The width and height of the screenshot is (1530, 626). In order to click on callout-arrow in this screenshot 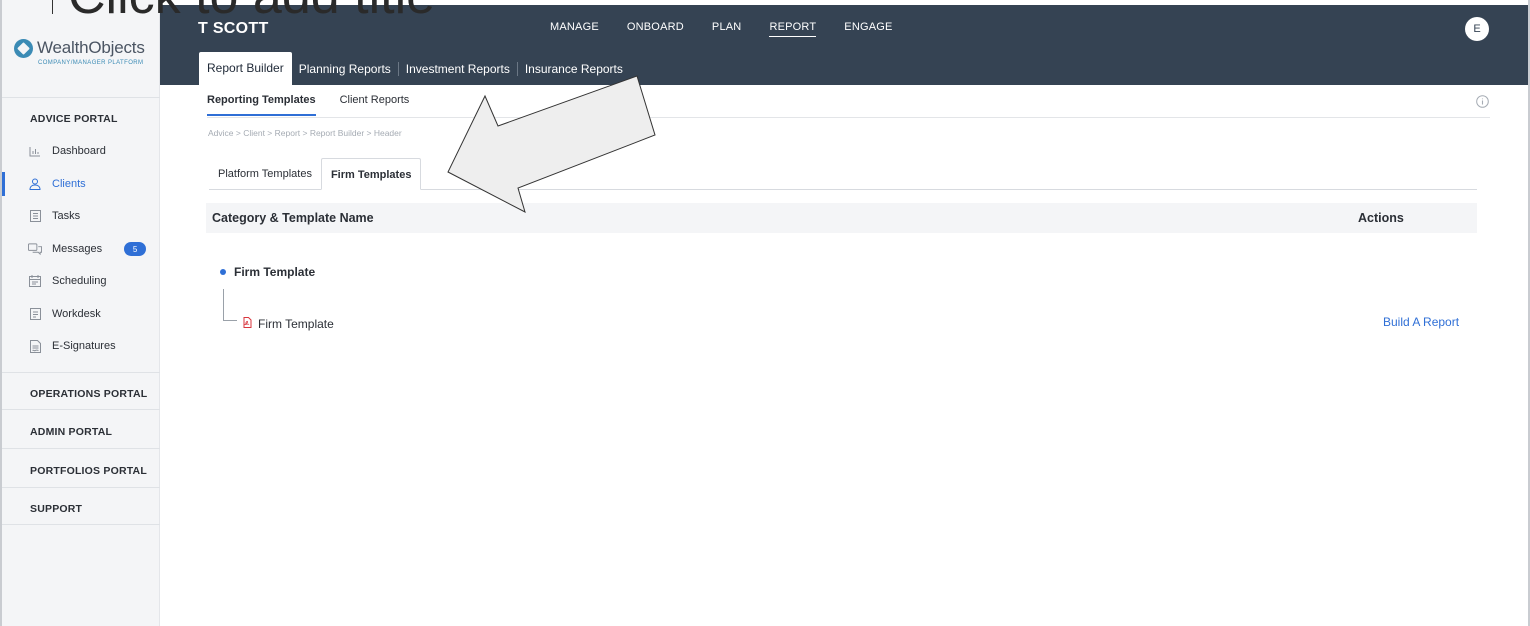, I will do `click(551, 144)`.